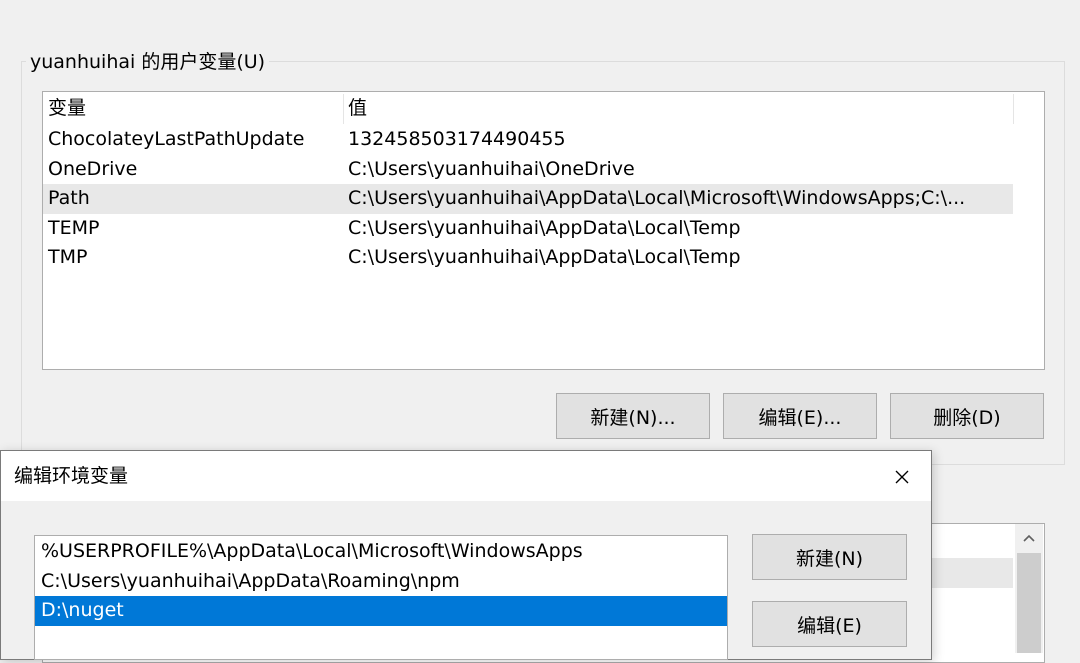 The height and width of the screenshot is (663, 1080). What do you see at coordinates (68, 257) in the screenshot?
I see `variable-name: TMP` at bounding box center [68, 257].